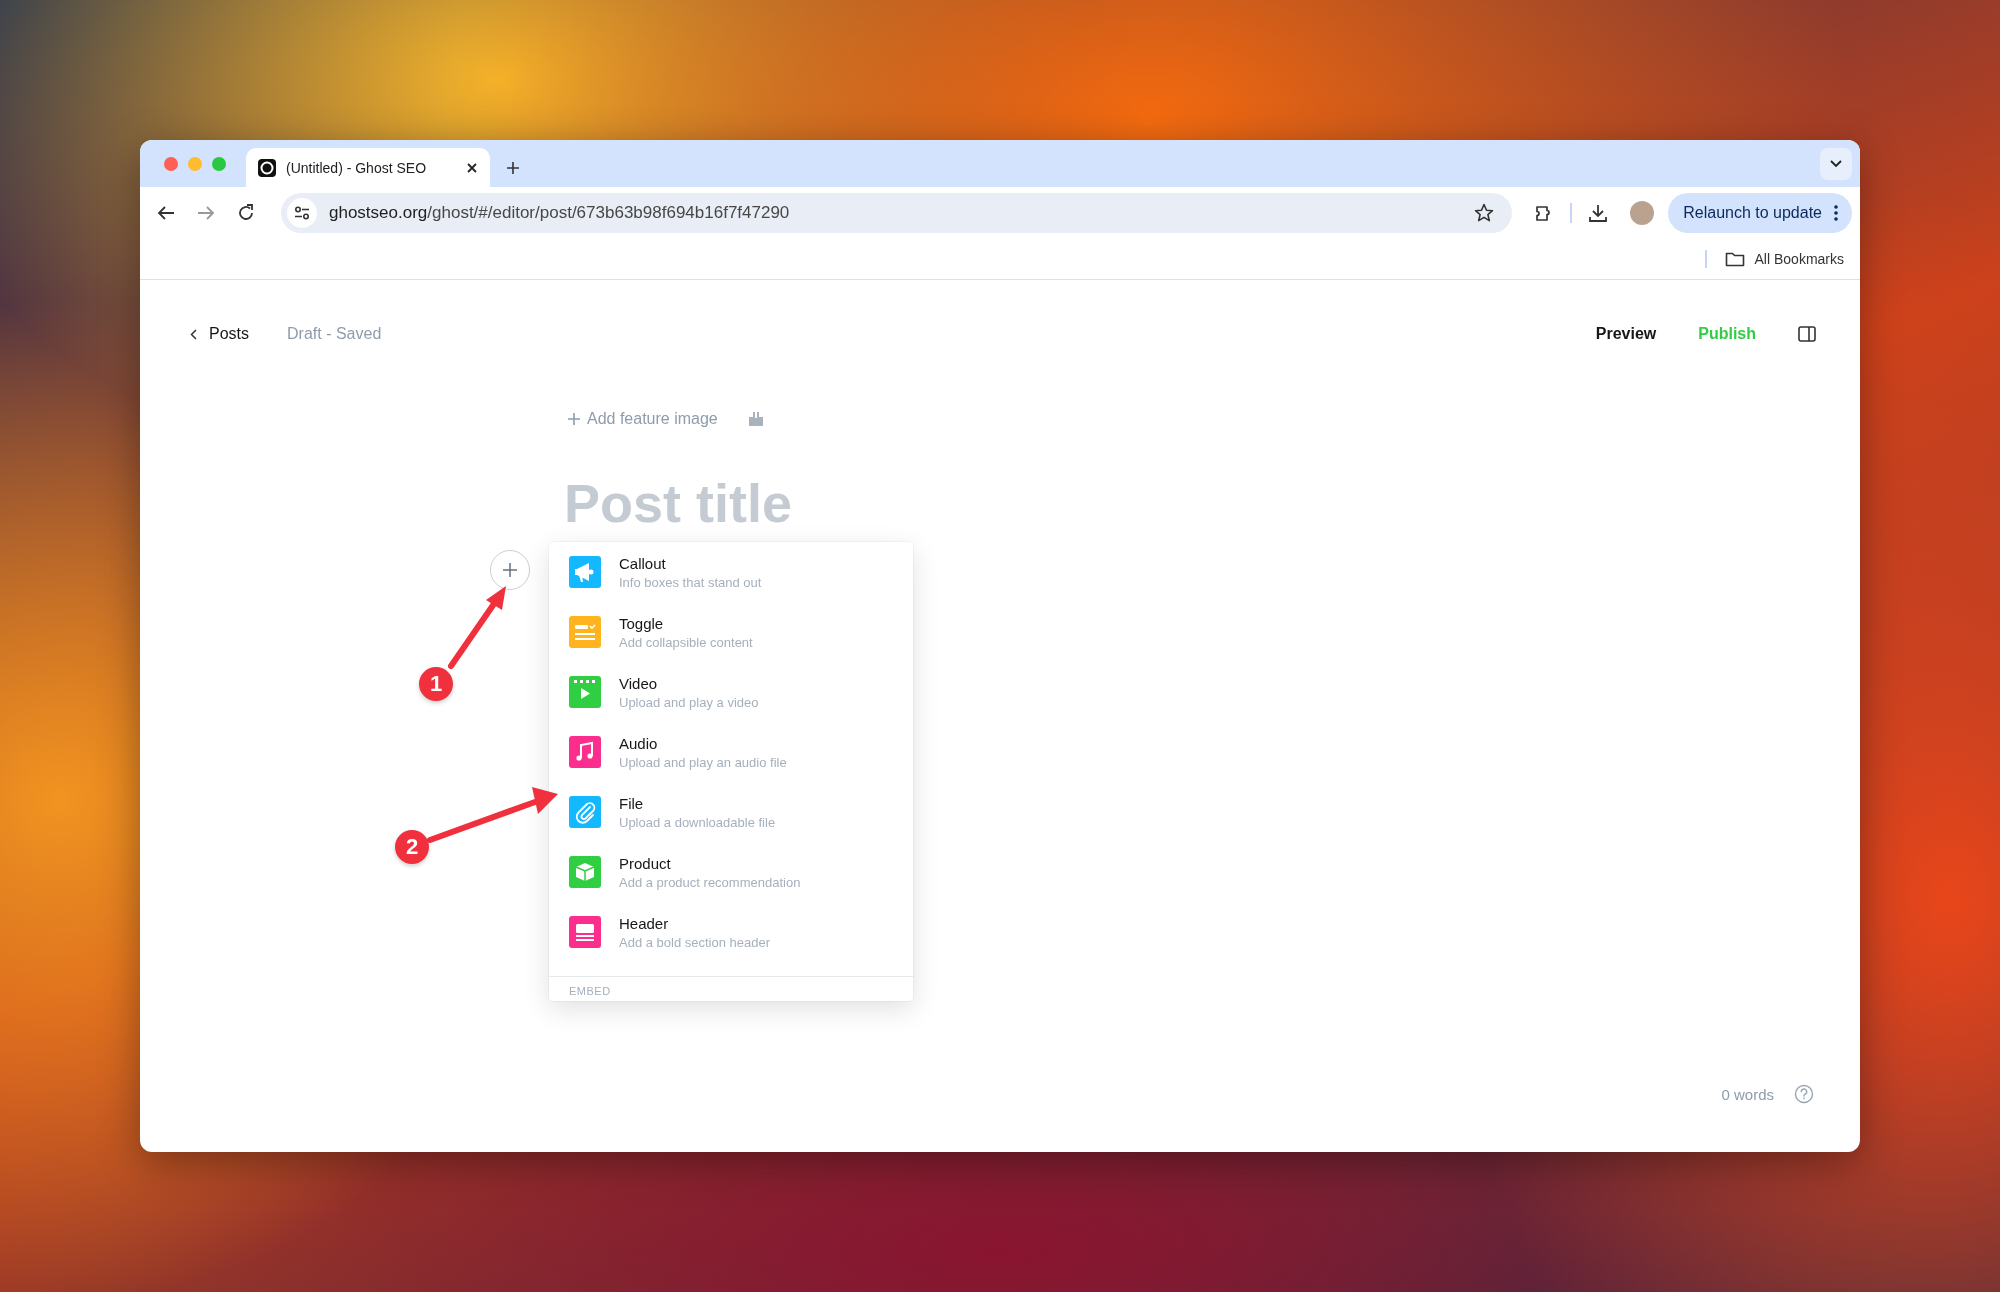 The height and width of the screenshot is (1292, 2000). I want to click on sliders-icon, so click(302, 213).